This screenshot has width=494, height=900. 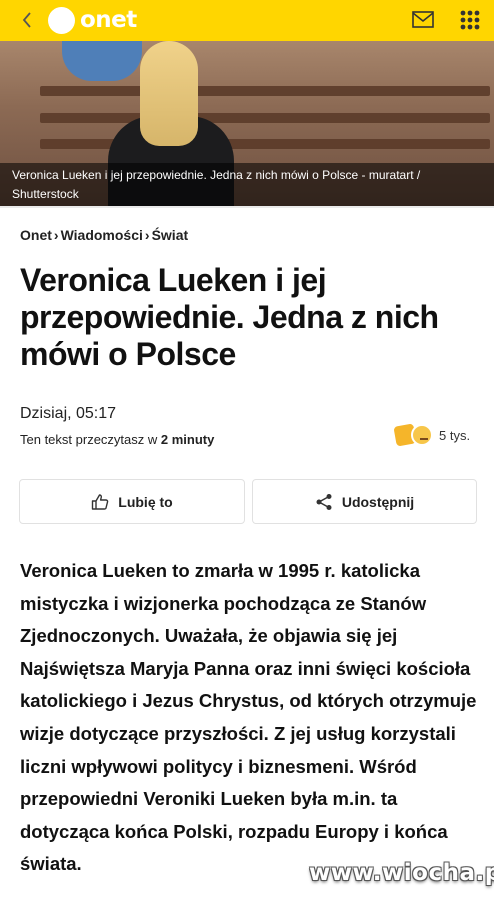 What do you see at coordinates (401, 873) in the screenshot?
I see `watermark: www.wiocha.pl` at bounding box center [401, 873].